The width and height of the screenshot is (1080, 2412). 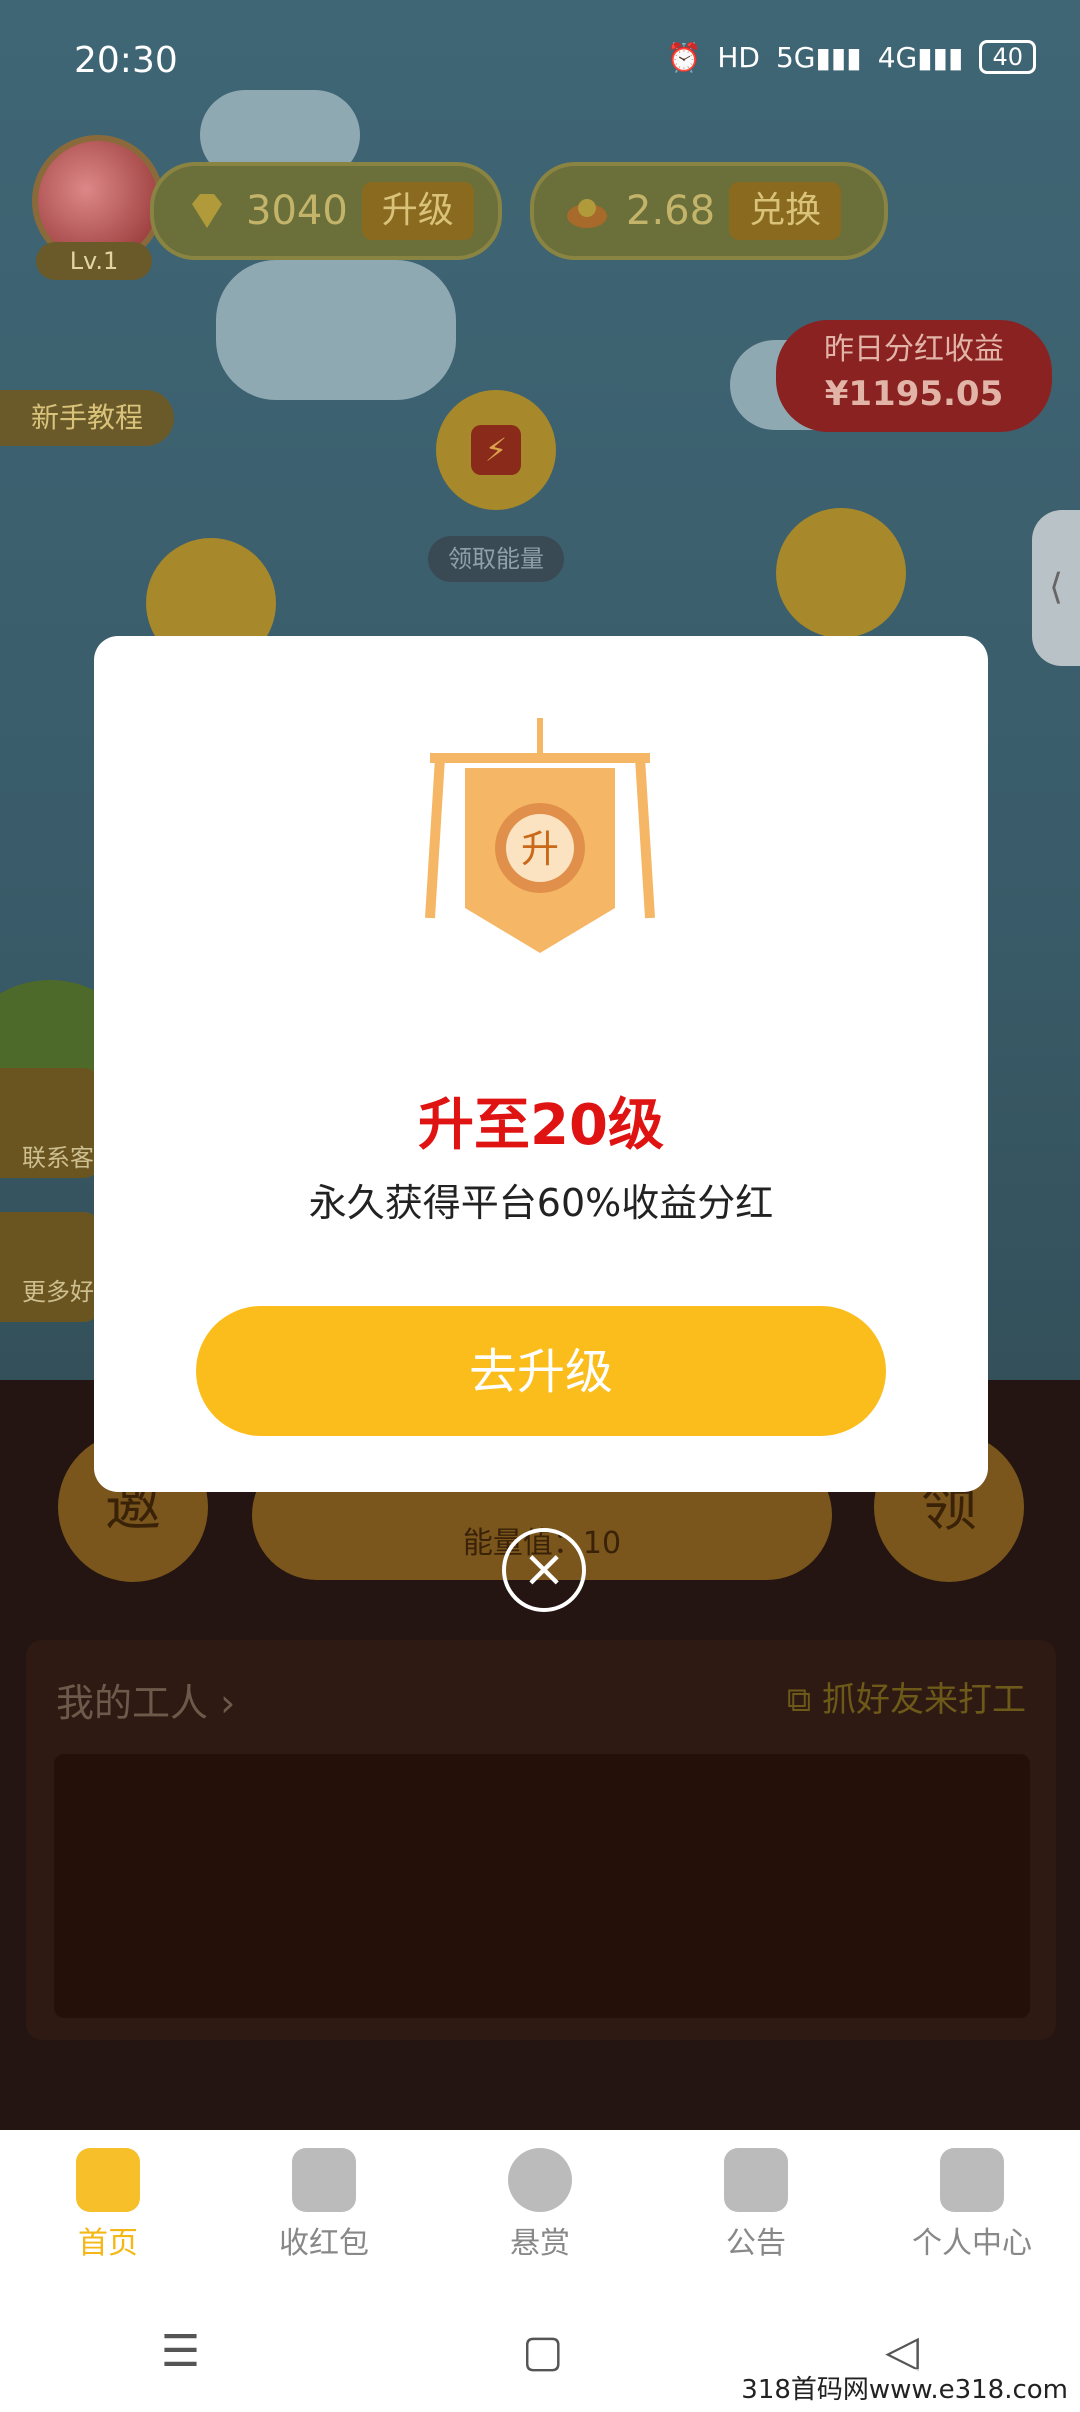 I want to click on nav-label: 收红包, so click(x=324, y=2243).